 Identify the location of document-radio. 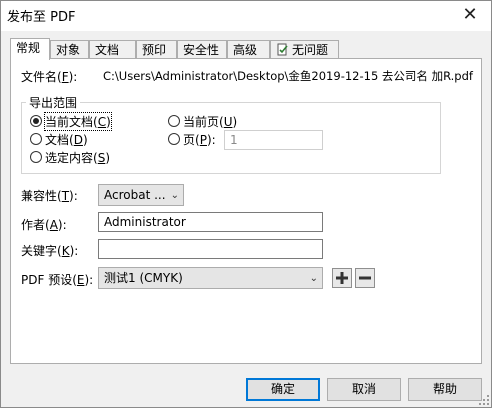
(36, 139).